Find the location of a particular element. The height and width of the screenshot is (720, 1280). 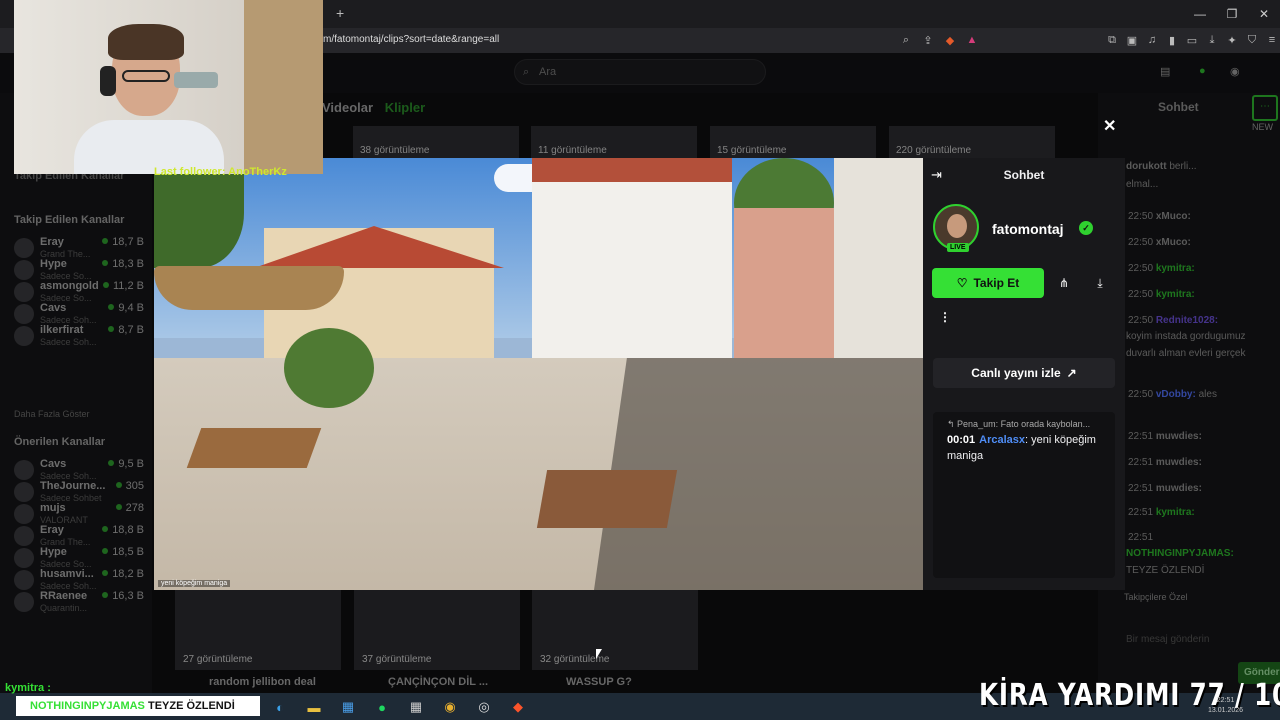

maximize-button: ❐ is located at coordinates (1232, 14).